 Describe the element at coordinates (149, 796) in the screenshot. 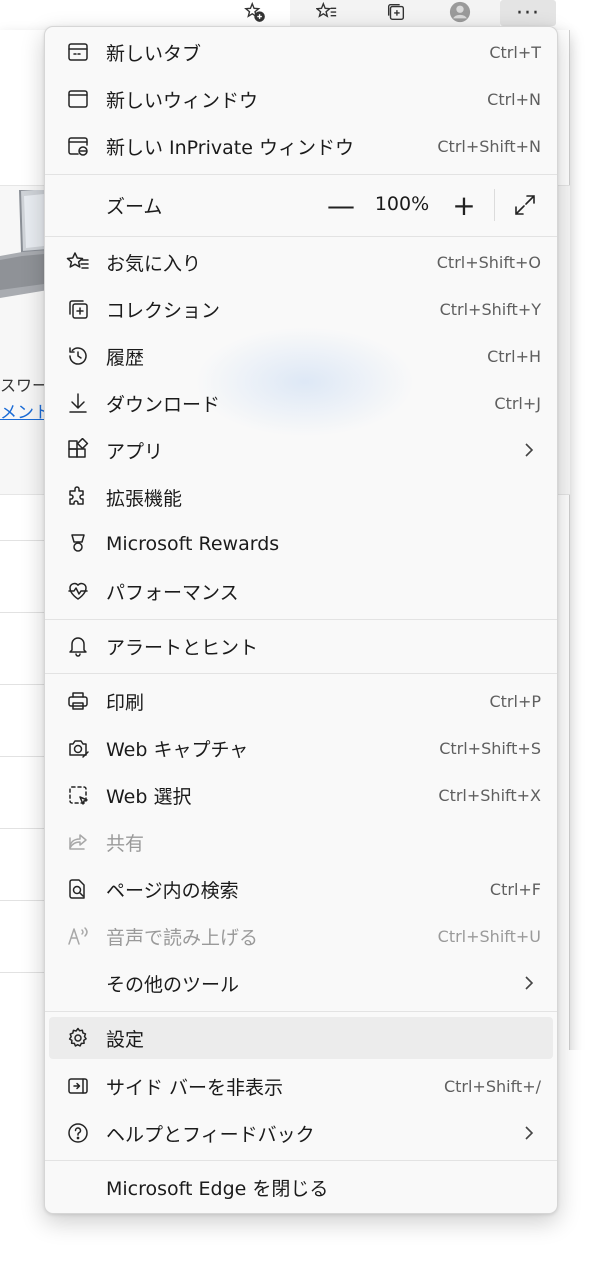

I see `menu-item-label: Web 選択` at that location.